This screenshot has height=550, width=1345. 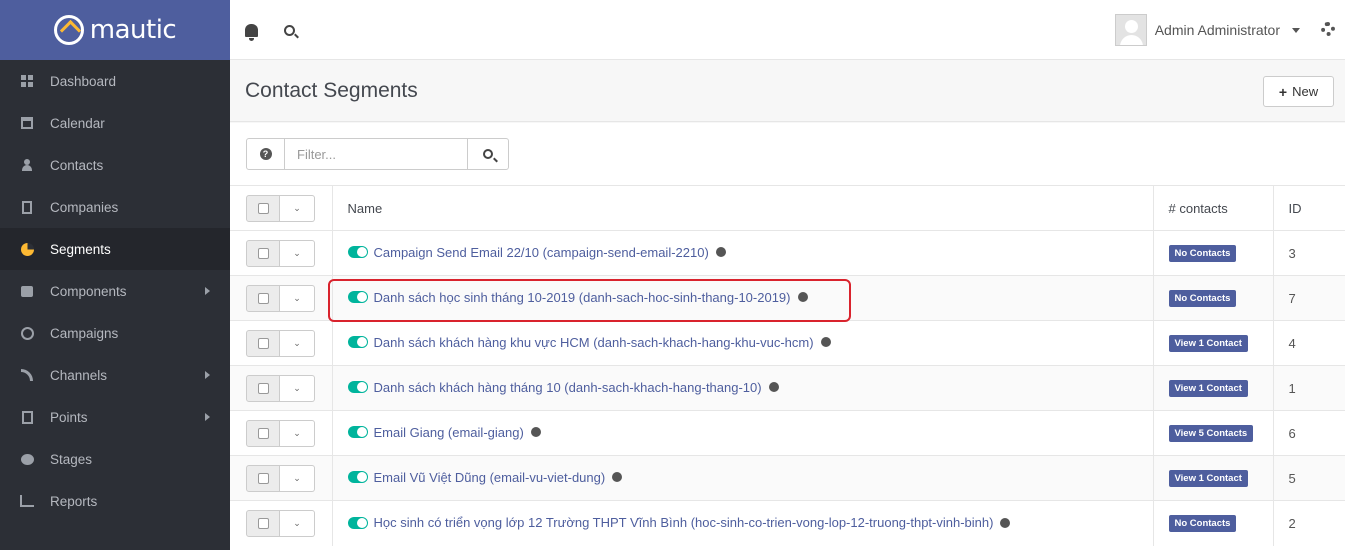 I want to click on sidebar-item-label: Points, so click(x=69, y=417).